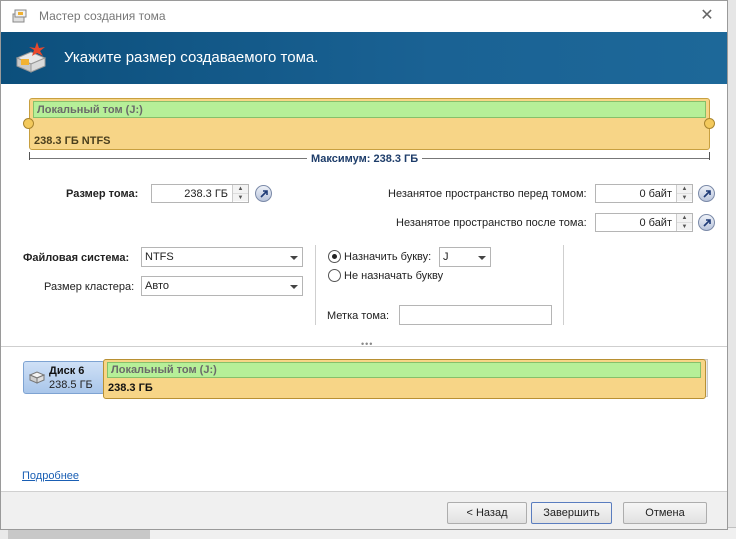  I want to click on space-before-spin-arrows: ▲ ▼, so click(684, 193).